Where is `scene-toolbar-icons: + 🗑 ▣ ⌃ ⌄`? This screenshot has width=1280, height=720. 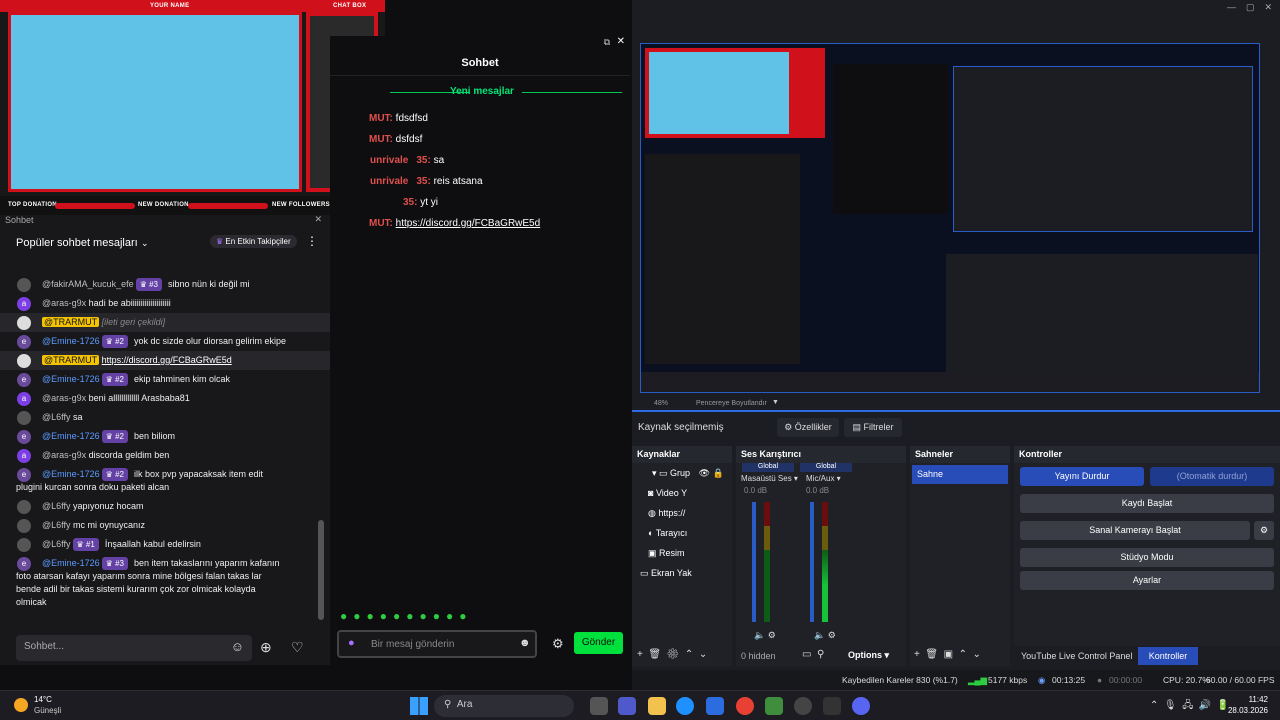 scene-toolbar-icons: + 🗑 ▣ ⌃ ⌄ is located at coordinates (947, 654).